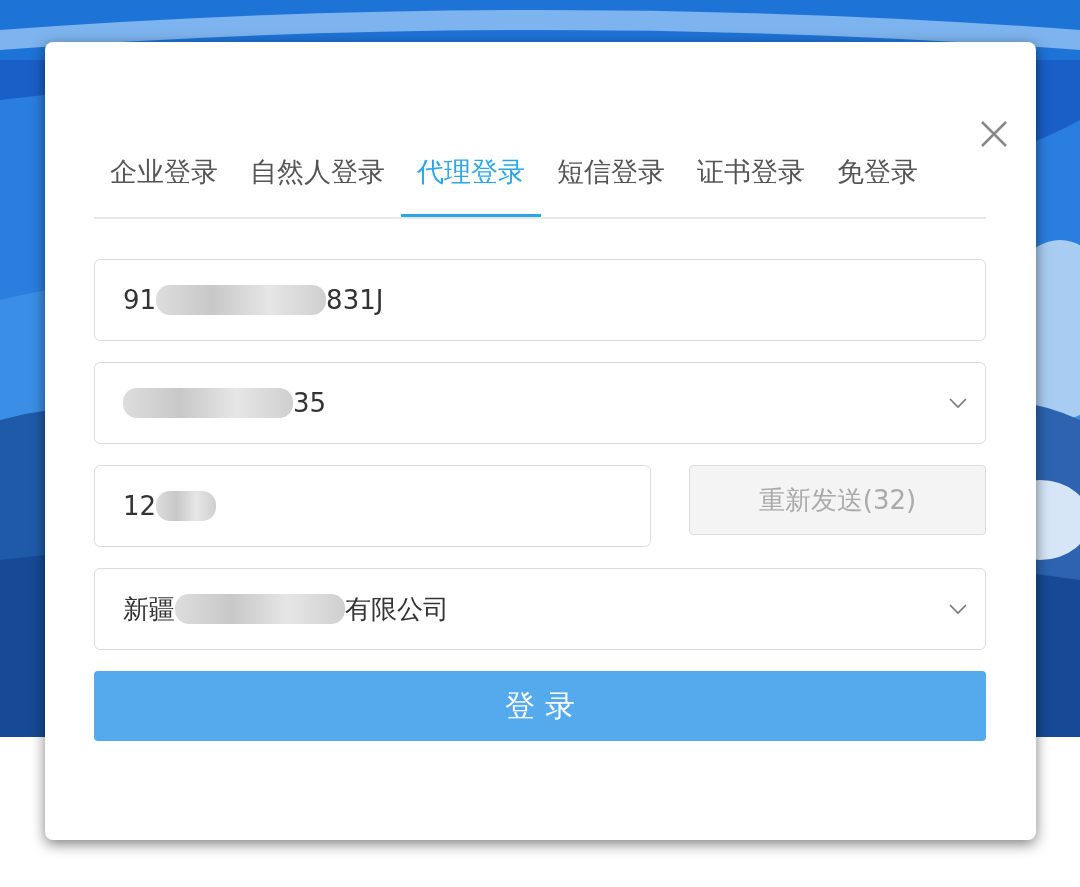 Image resolution: width=1080 pixels, height=887 pixels. I want to click on field-value: 有限公司, so click(397, 609).